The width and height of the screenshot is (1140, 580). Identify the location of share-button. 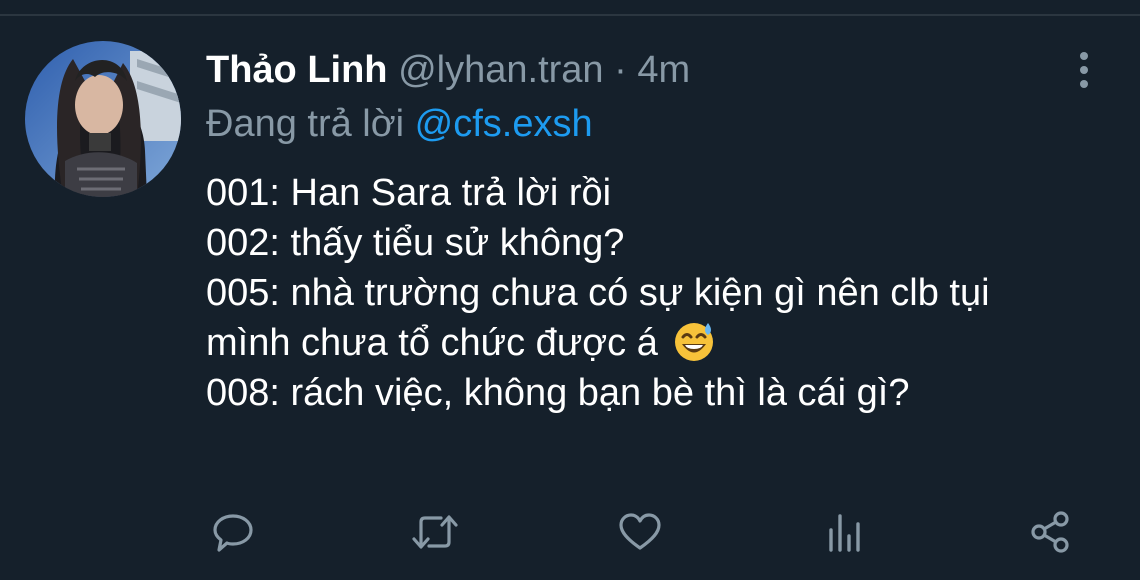
(1050, 532).